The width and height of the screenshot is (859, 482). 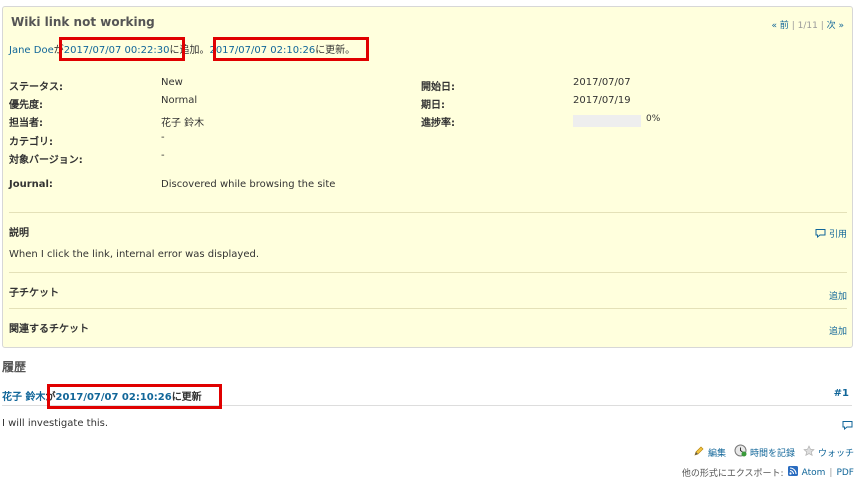 I want to click on quote-button: 引用, so click(x=831, y=233).